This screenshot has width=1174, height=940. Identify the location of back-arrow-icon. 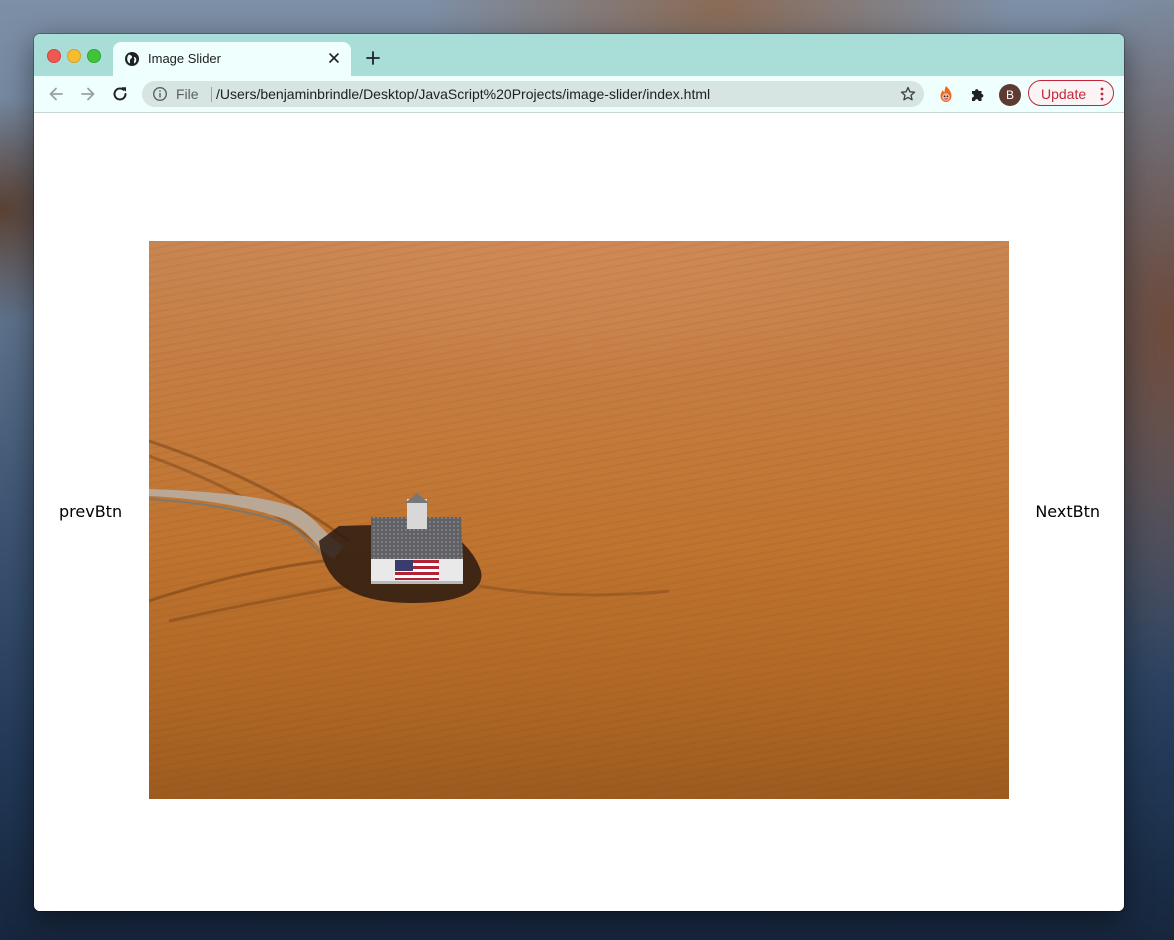
(56, 94).